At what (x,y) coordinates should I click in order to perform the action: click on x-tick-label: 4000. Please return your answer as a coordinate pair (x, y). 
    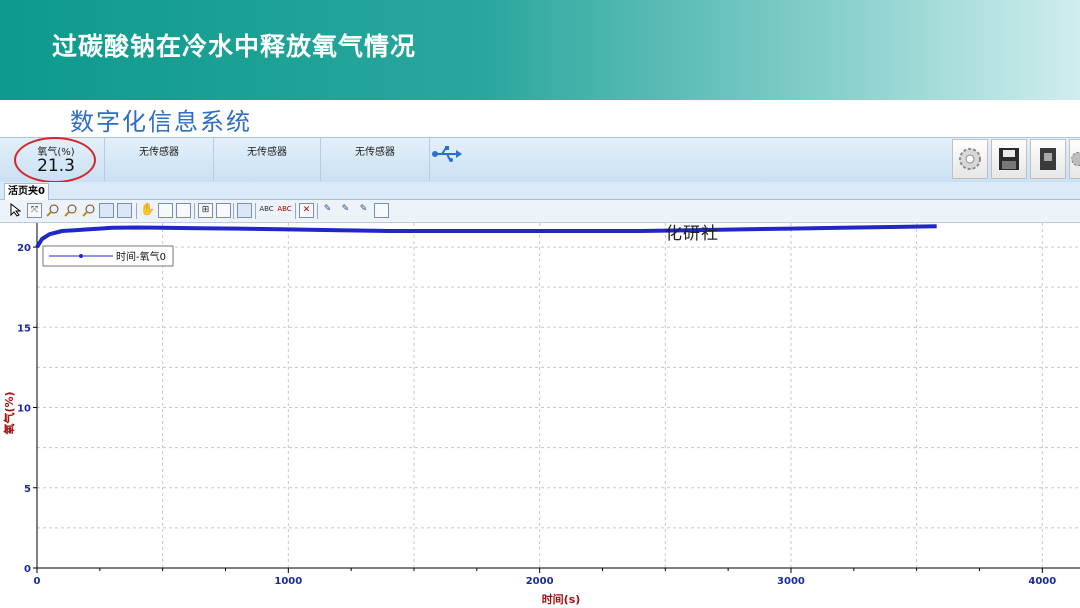
    Looking at the image, I should click on (1042, 581).